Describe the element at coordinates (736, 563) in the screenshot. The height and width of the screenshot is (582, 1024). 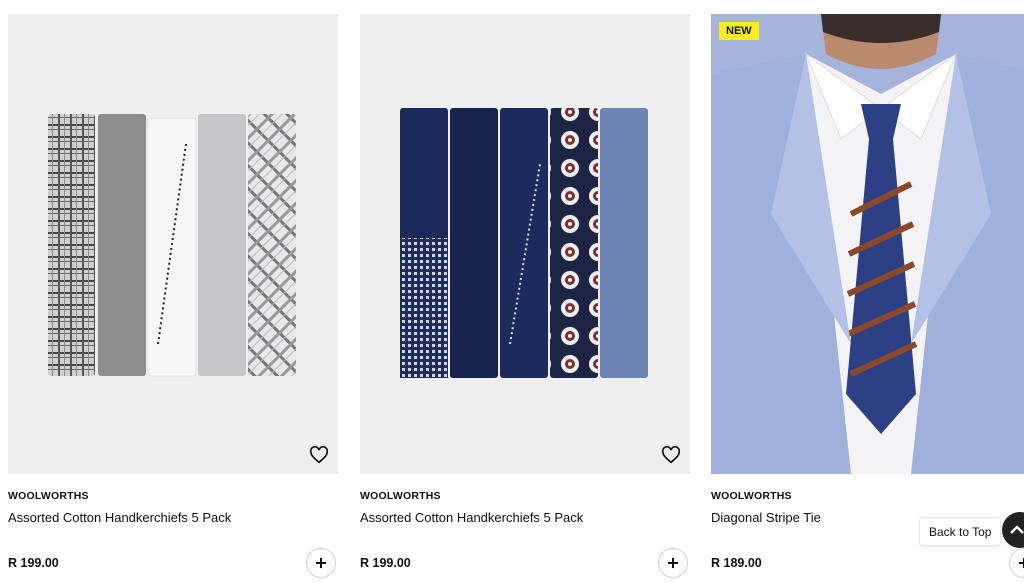
I see `product-price: R 189.00` at that location.